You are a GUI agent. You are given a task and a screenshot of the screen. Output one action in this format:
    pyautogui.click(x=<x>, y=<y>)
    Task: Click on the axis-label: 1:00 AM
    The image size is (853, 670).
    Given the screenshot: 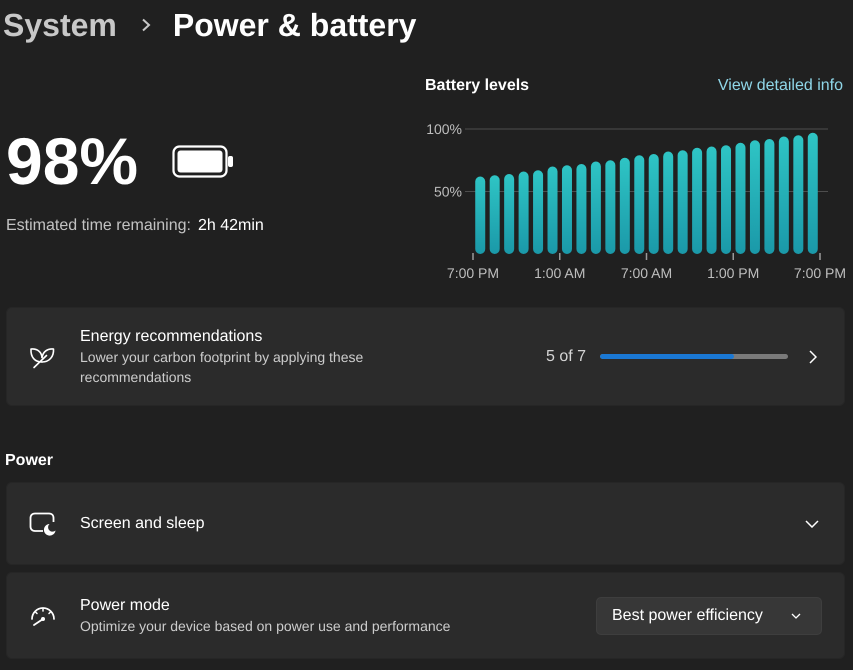 What is the action you would take?
    pyautogui.click(x=560, y=273)
    